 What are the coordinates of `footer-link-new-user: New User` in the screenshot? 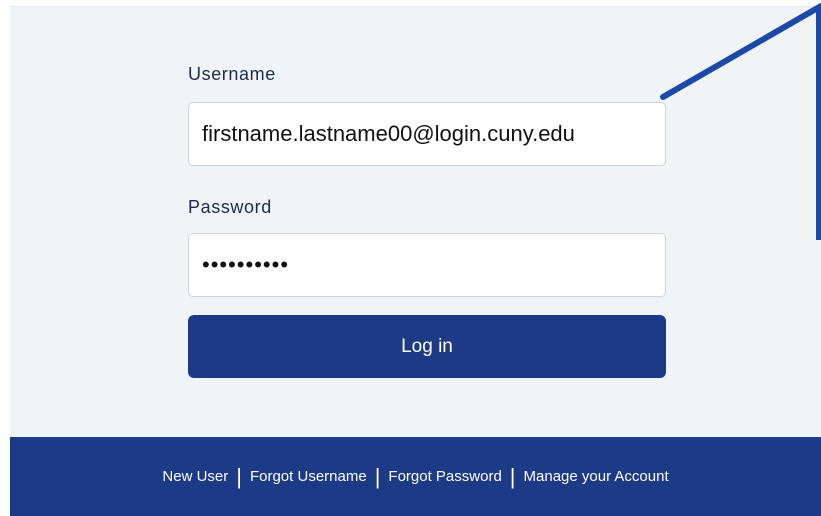 It's located at (195, 476).